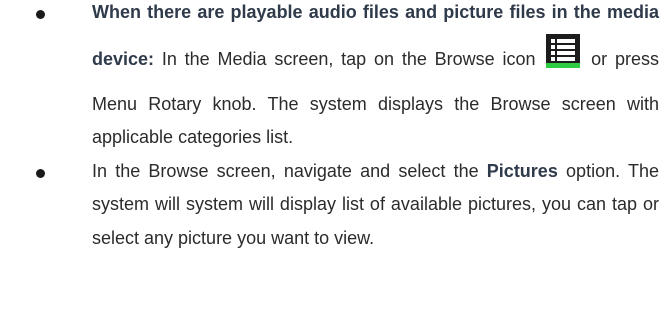 The width and height of the screenshot is (667, 331). I want to click on bullet-1-text-a: In the Media screen, tap on the, so click(294, 58).